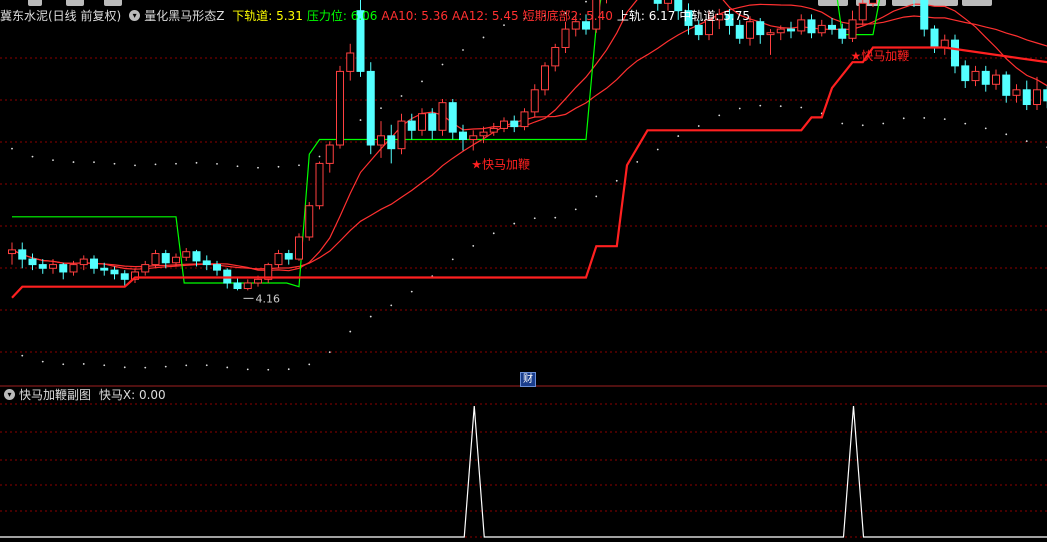 This screenshot has height=542, width=1047. Describe the element at coordinates (61, 16) in the screenshot. I see `stock-title: 冀东水泥(日线 前复权)` at that location.